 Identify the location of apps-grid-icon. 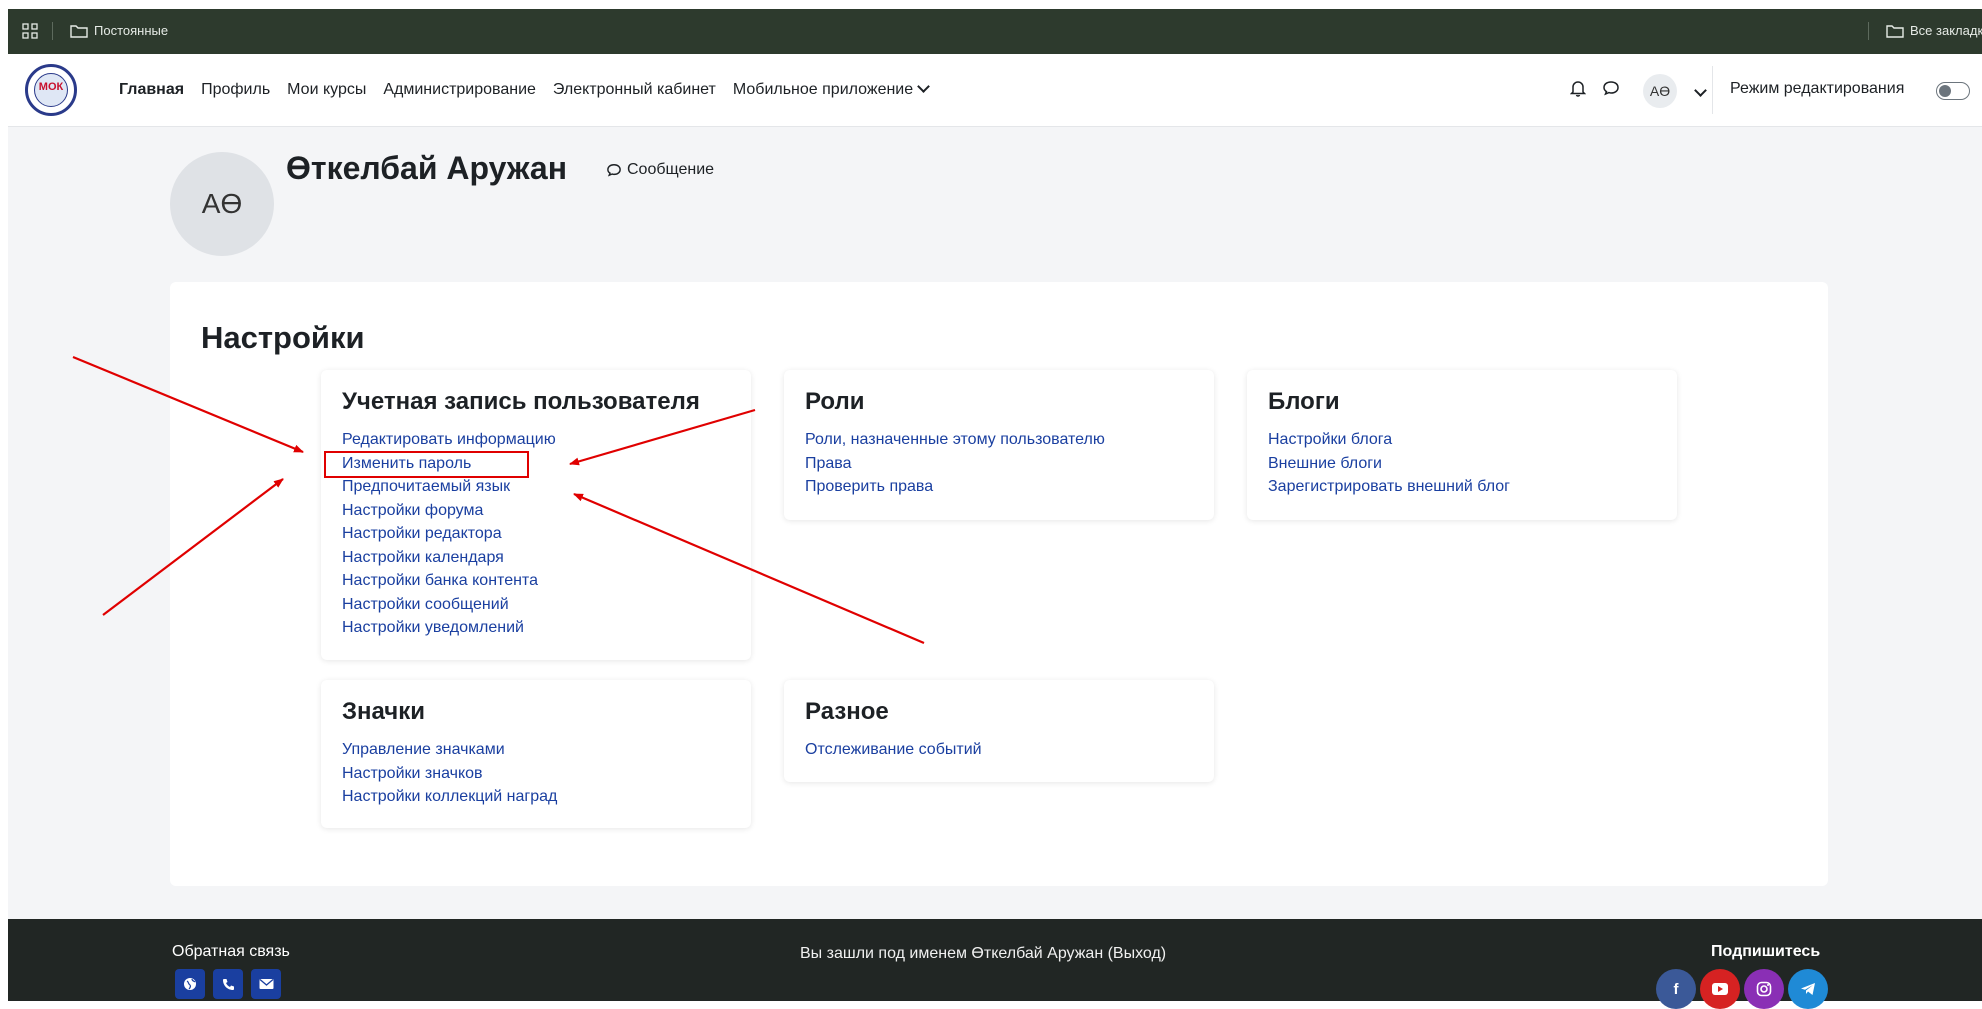
(30, 31).